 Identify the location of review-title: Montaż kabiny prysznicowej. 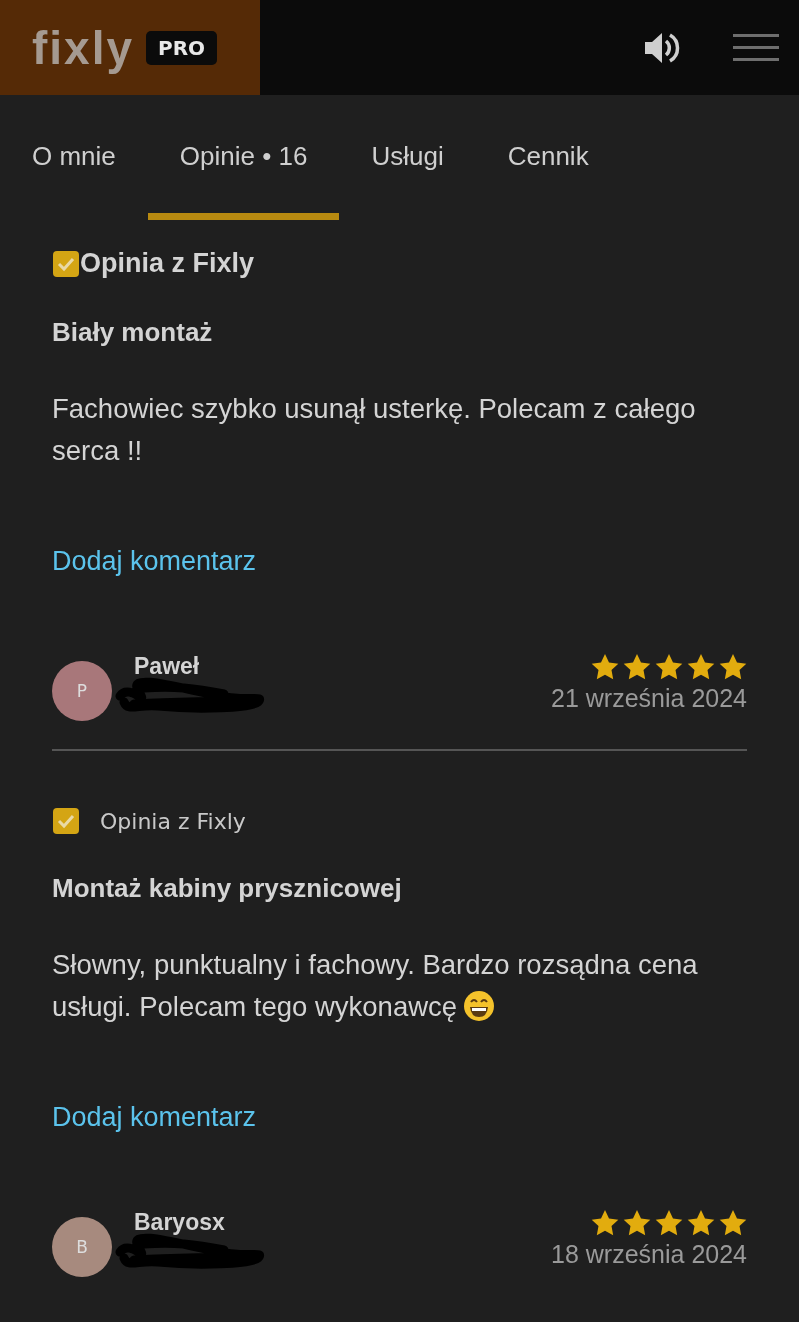
(227, 888).